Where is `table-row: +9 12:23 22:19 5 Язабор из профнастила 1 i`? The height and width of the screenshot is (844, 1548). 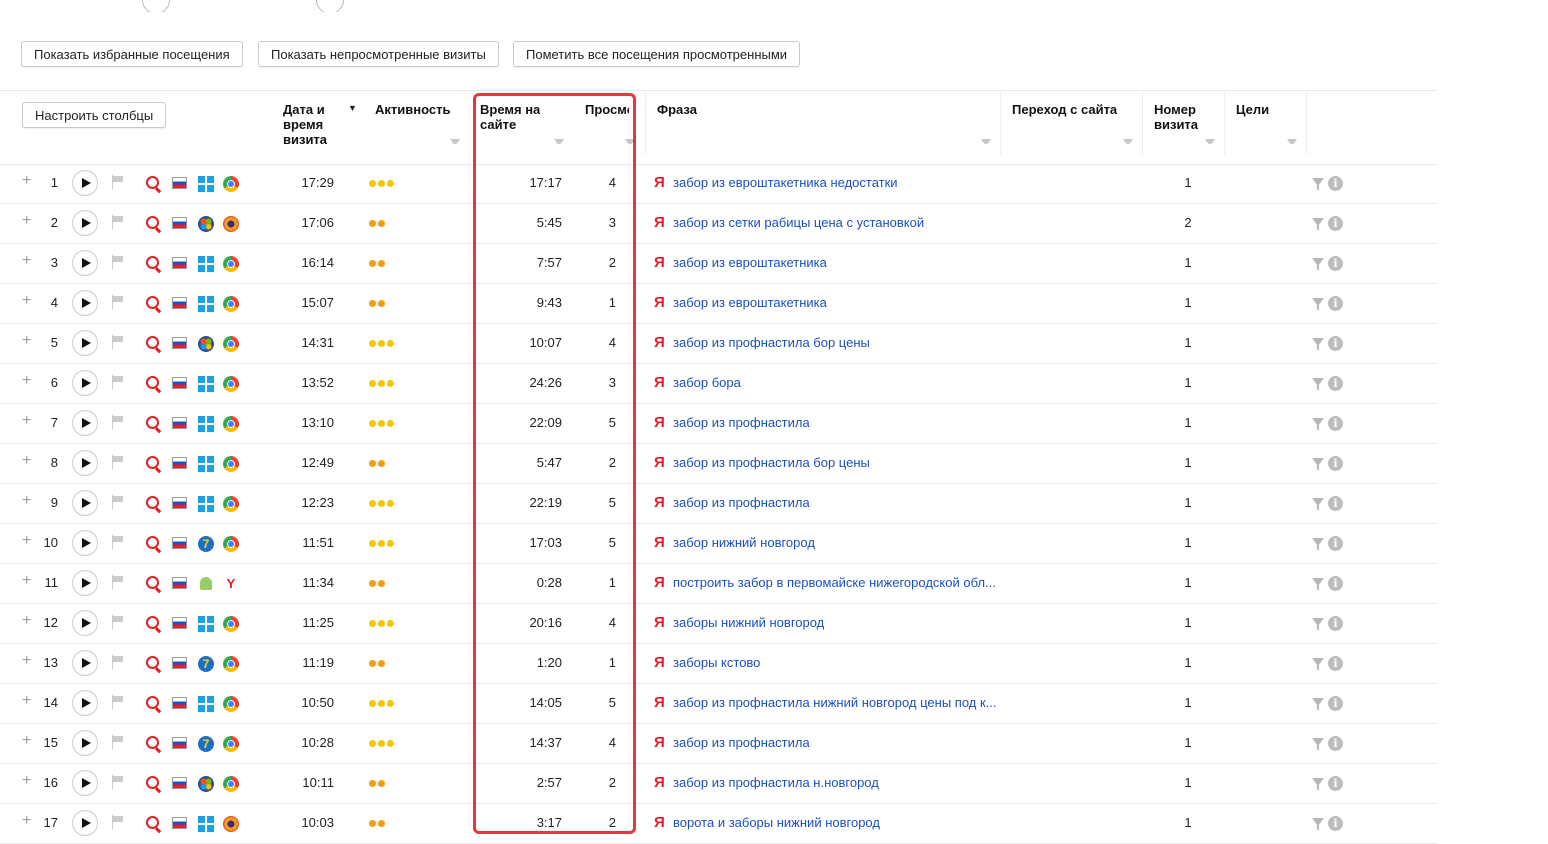
table-row: +9 12:23 22:19 5 Язабор из профнастила 1 i is located at coordinates (718, 504).